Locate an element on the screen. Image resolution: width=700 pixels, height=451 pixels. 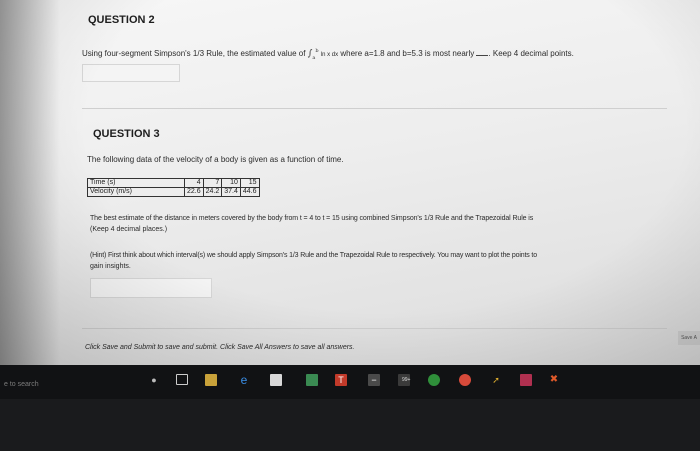
notification-count: 99+ is located at coordinates (406, 380).